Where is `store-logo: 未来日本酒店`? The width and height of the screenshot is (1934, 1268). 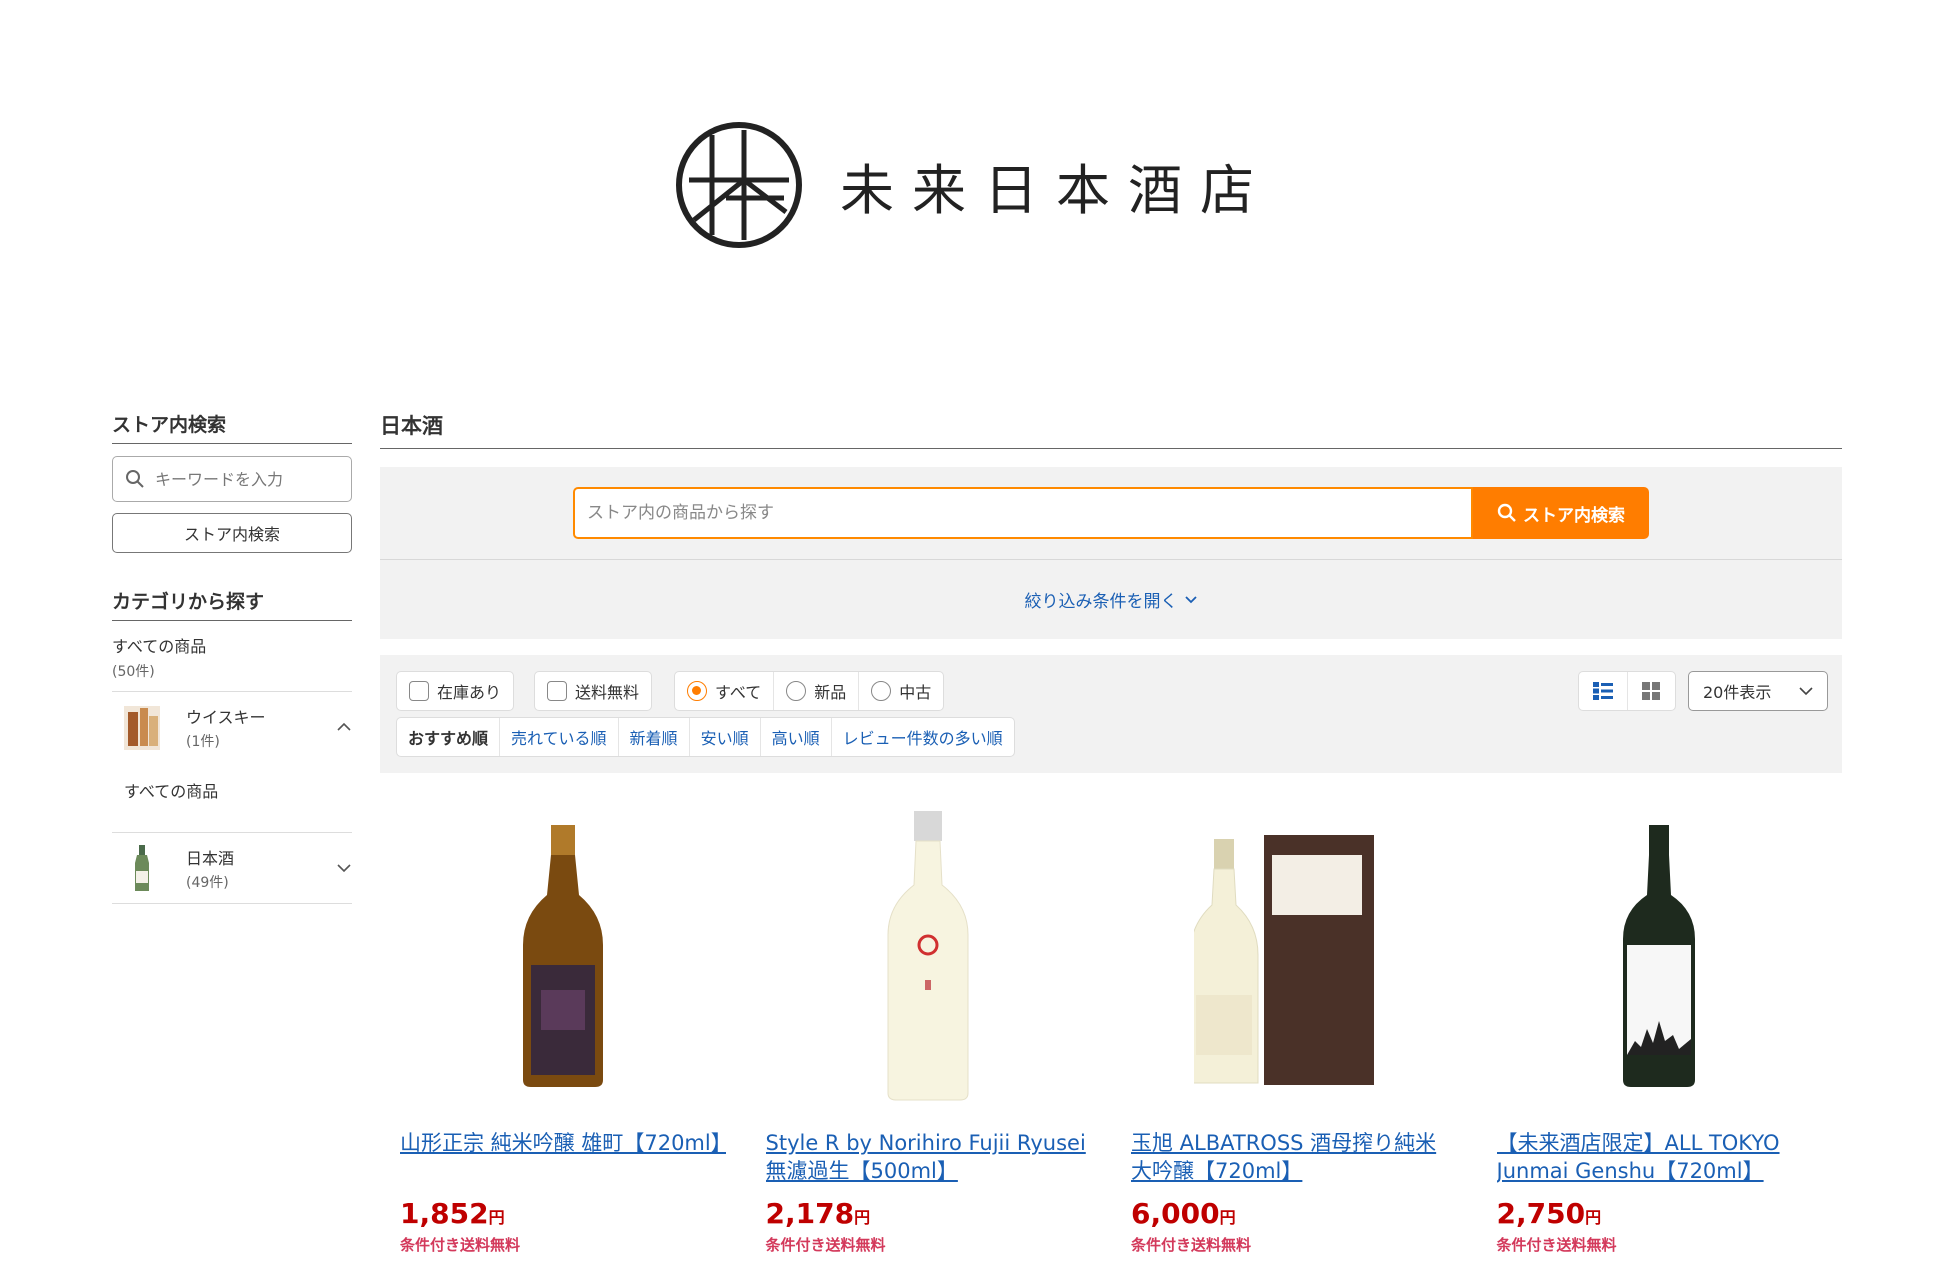
store-logo: 未来日本酒店 is located at coordinates (973, 185).